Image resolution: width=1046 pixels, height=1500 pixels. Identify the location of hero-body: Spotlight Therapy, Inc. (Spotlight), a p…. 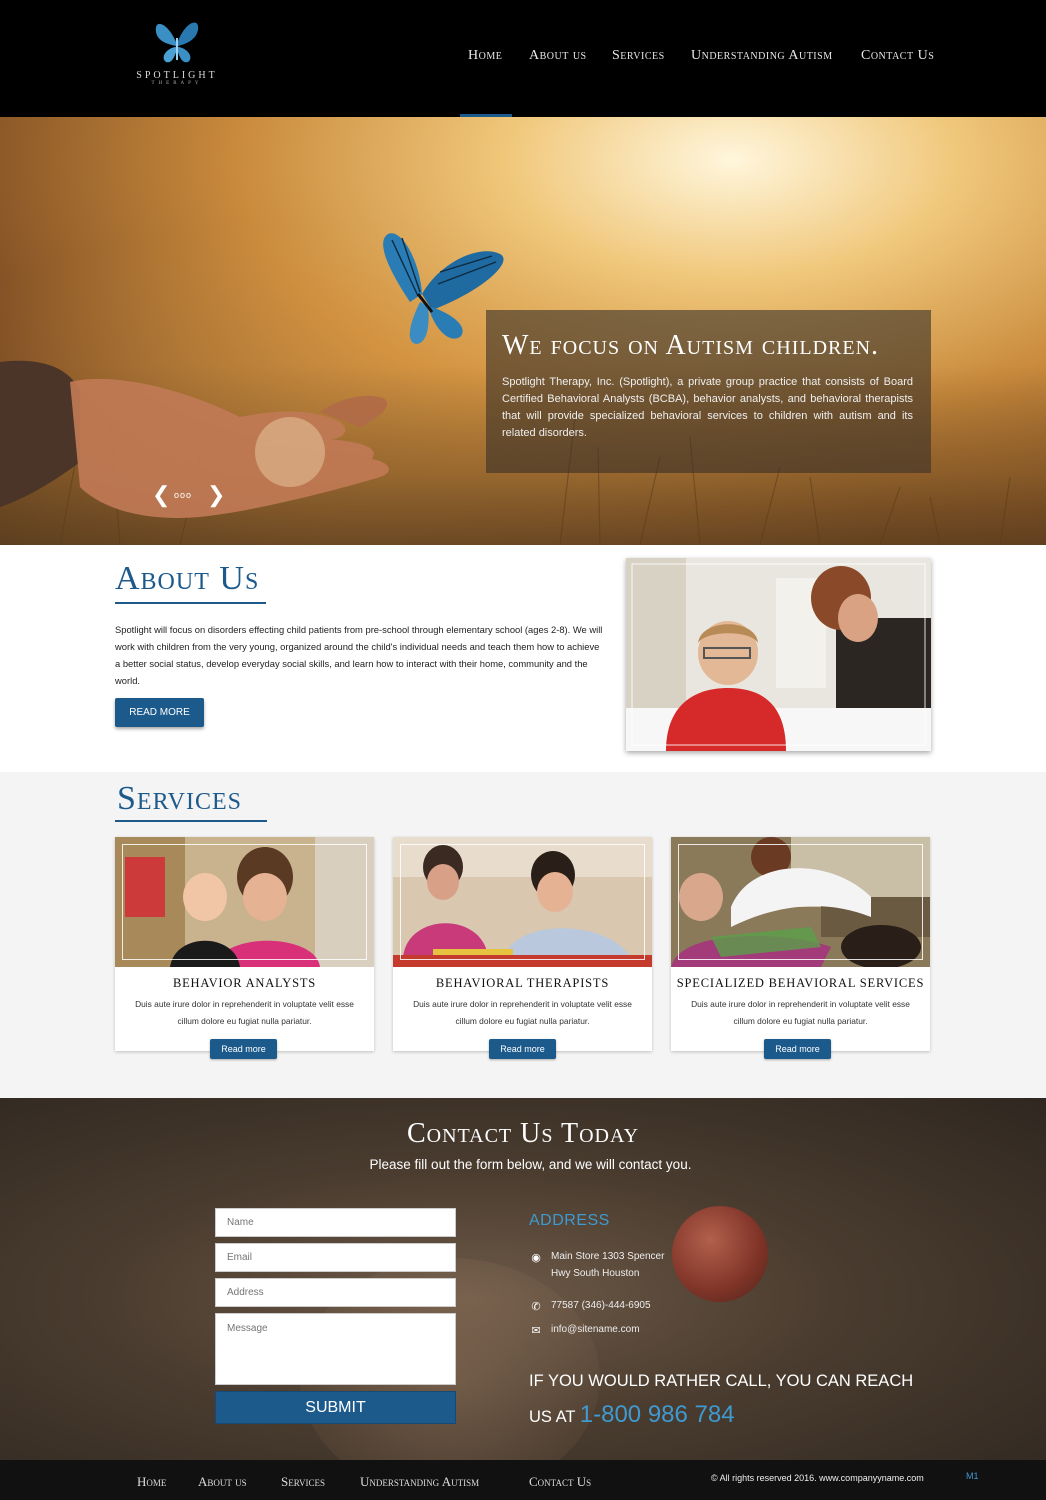
(707, 407).